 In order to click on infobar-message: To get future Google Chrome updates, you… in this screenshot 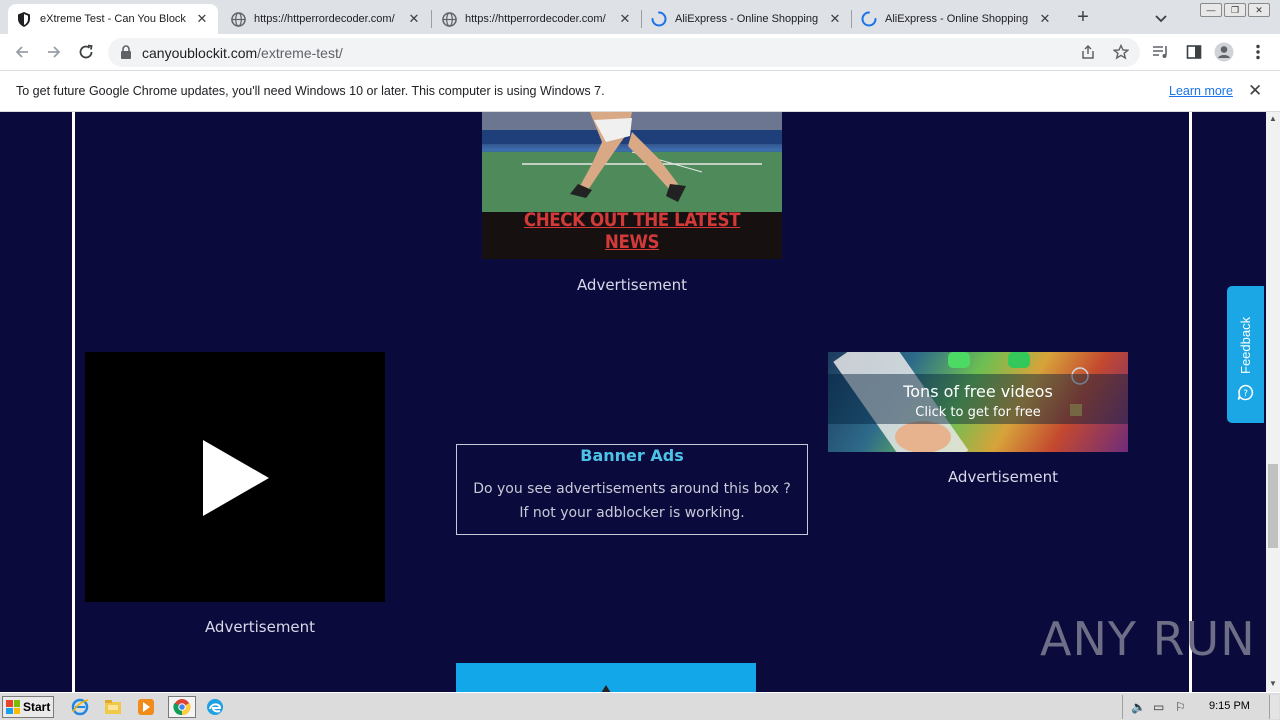, I will do `click(310, 91)`.